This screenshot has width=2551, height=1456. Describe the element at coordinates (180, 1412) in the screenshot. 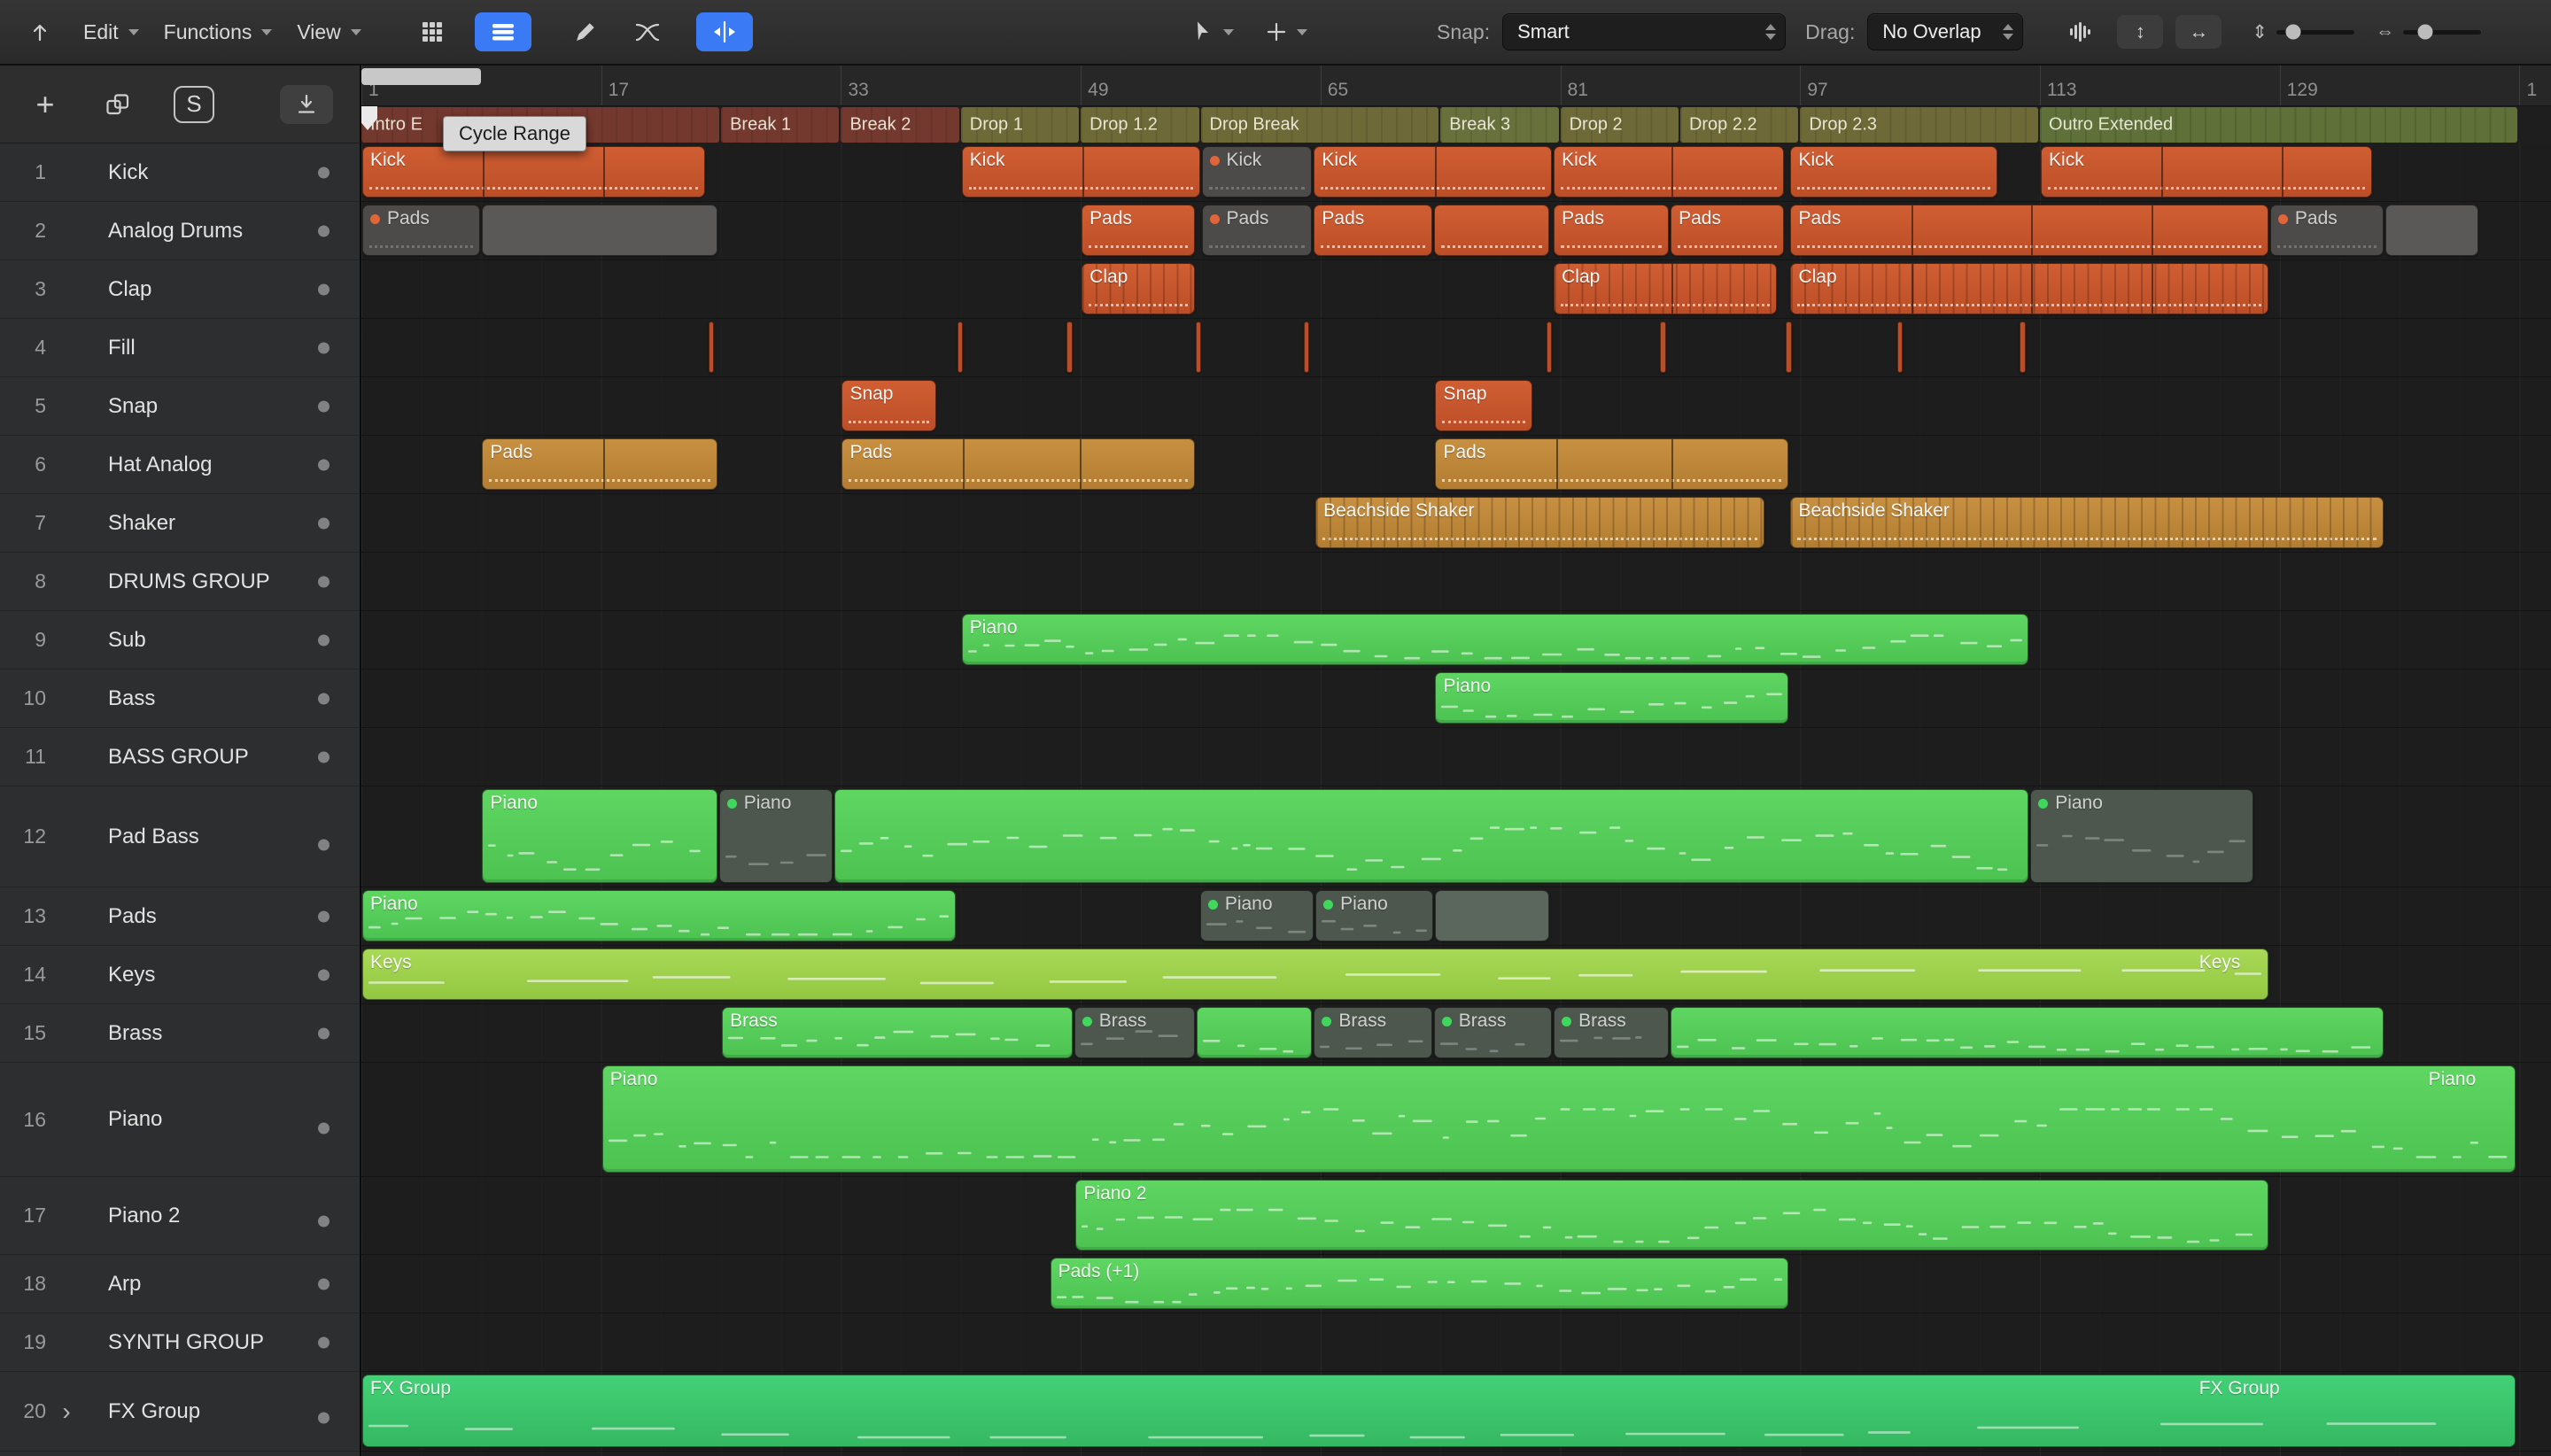

I see `track-header-row: 20 › FX Group` at that location.